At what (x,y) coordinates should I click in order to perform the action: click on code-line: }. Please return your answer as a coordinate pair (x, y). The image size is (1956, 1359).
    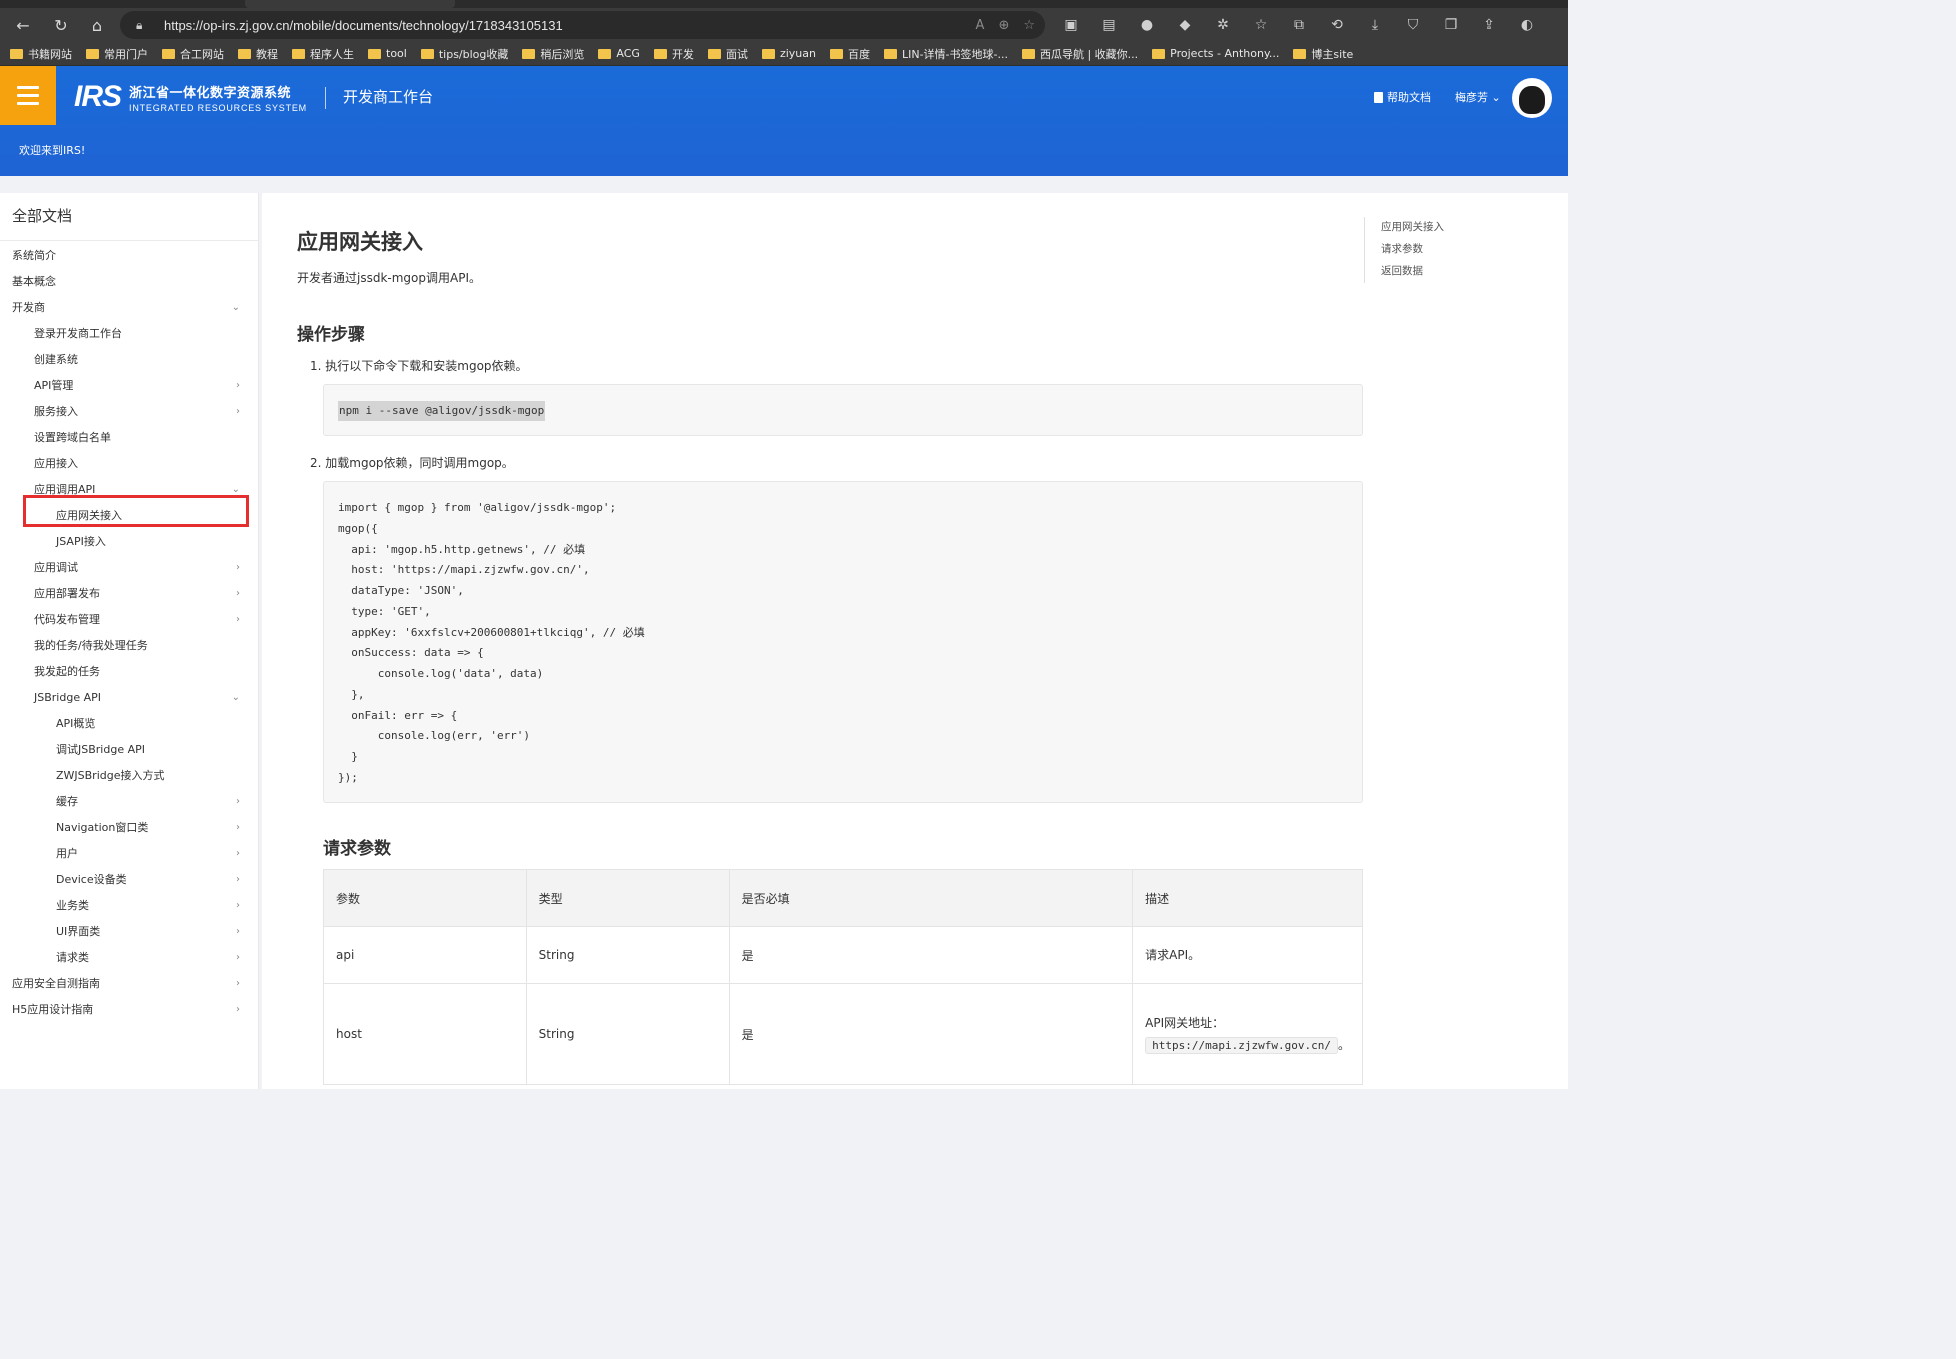
    Looking at the image, I should click on (348, 756).